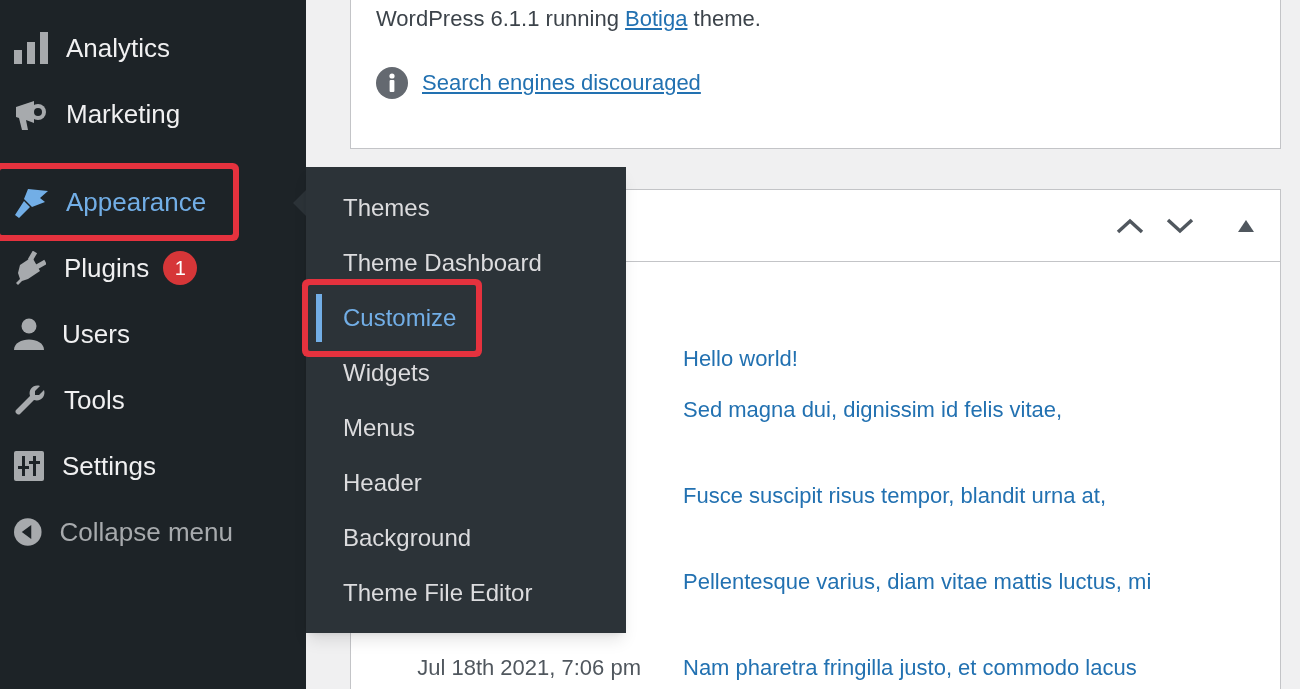 This screenshot has width=1300, height=689. Describe the element at coordinates (372, 427) in the screenshot. I see `submenu-item: Menus` at that location.